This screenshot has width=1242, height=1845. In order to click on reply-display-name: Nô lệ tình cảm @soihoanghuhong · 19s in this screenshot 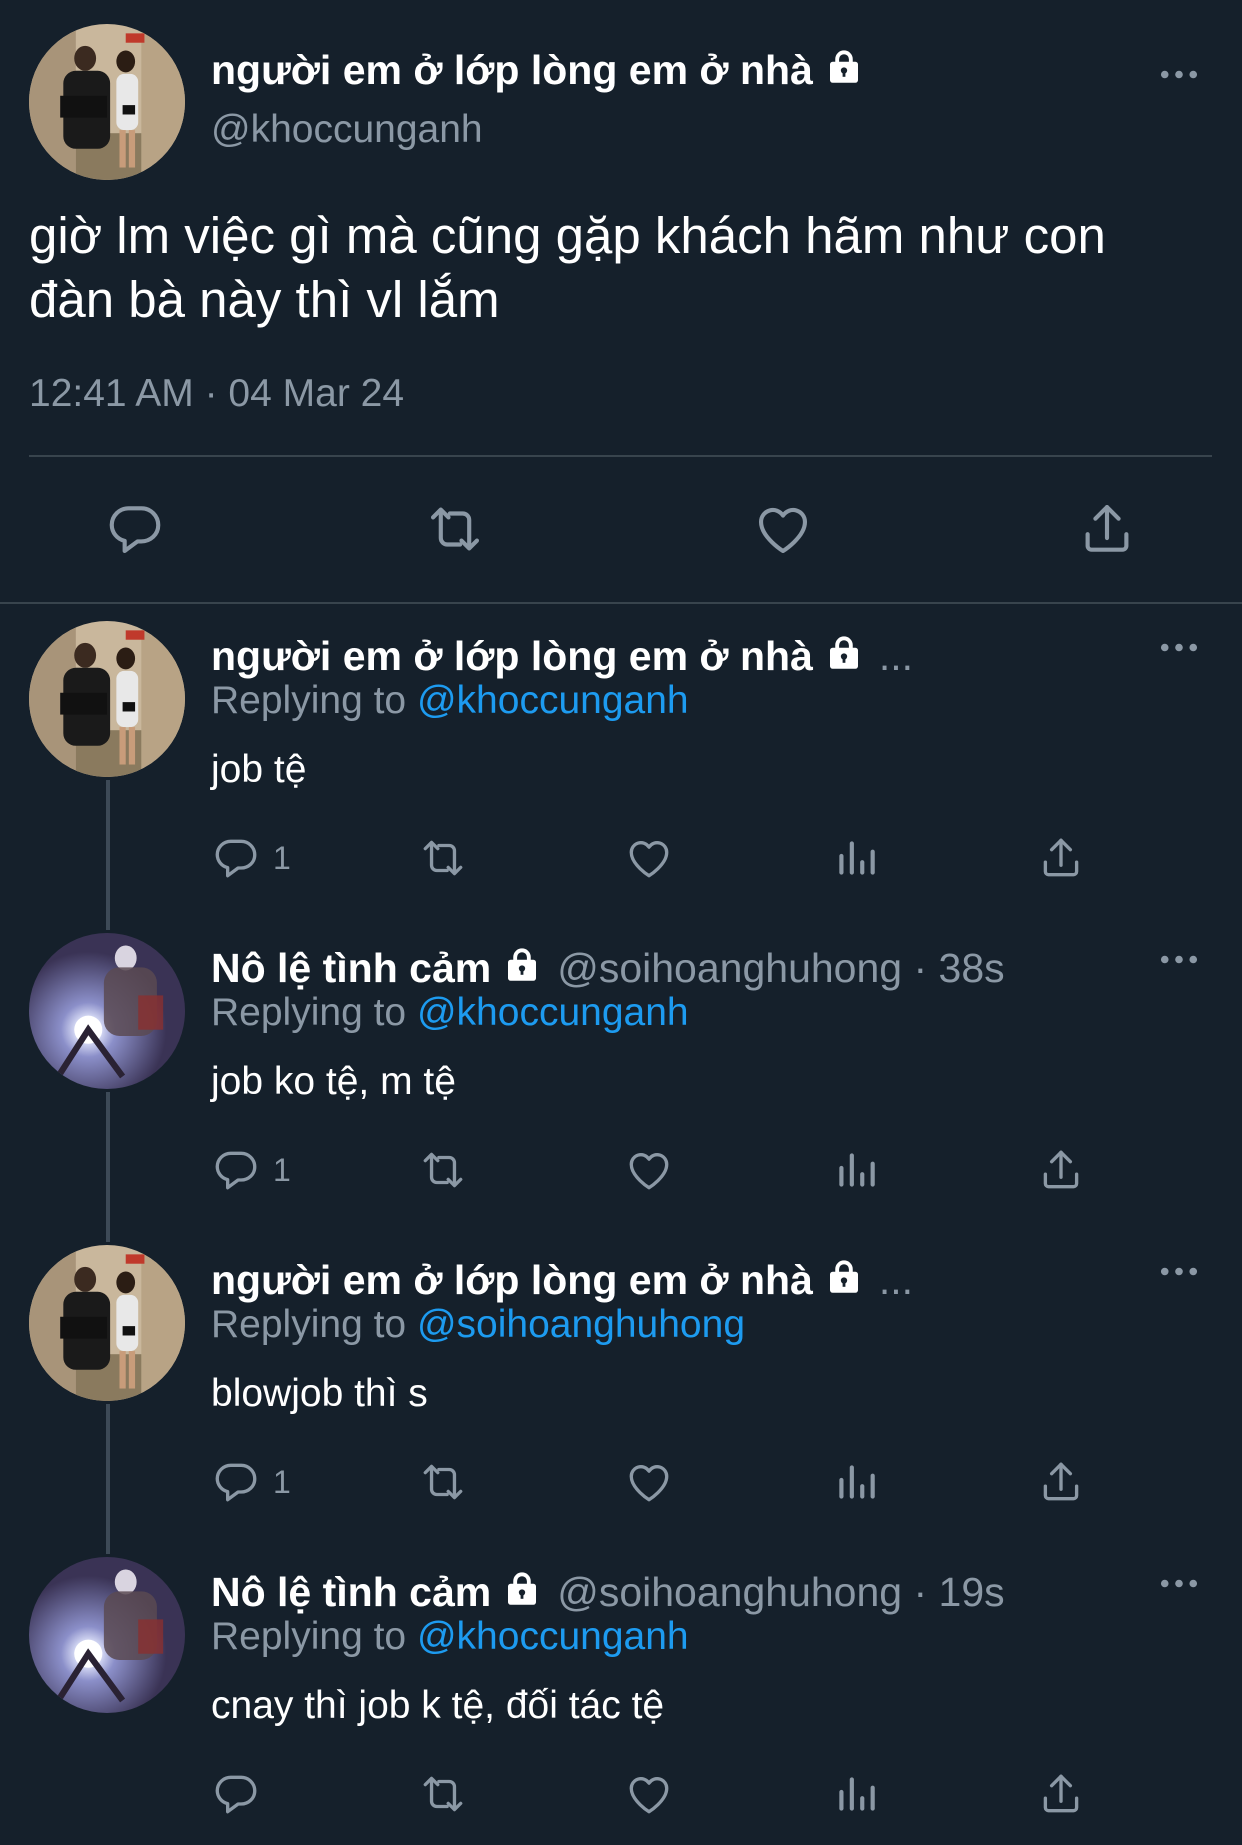, I will do `click(608, 1590)`.